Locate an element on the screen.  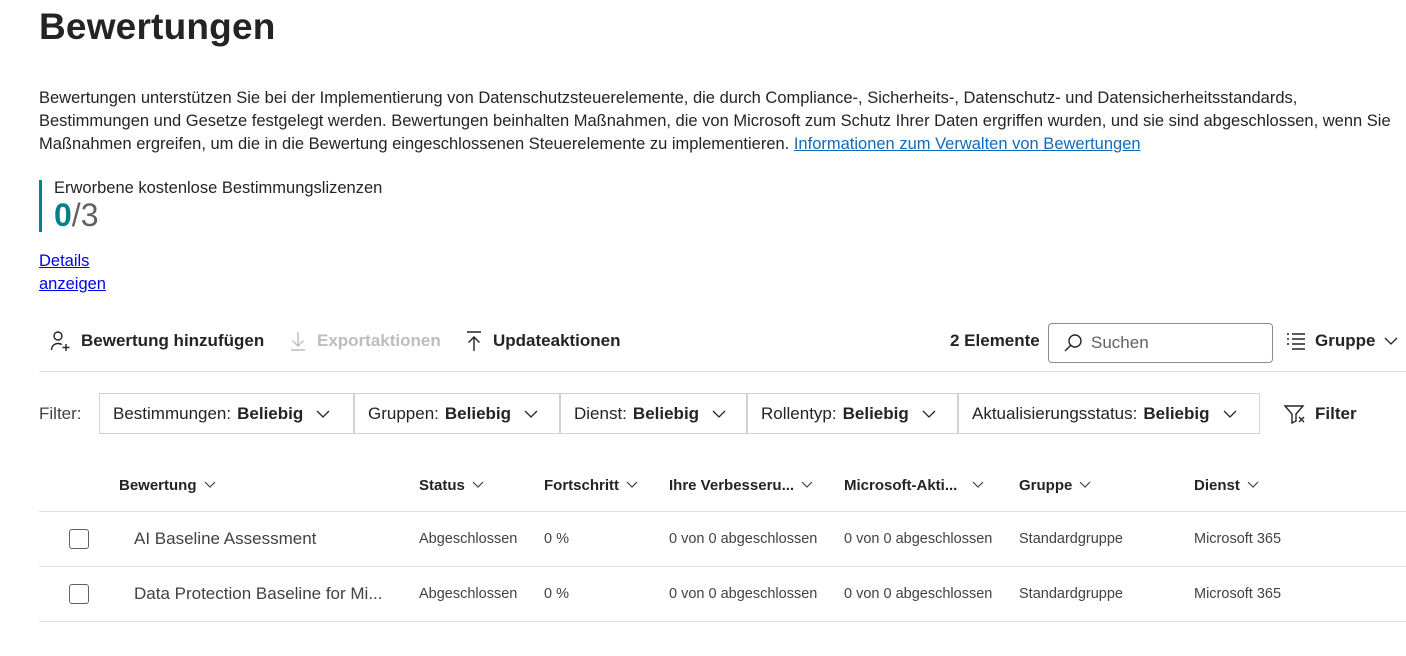
export-actions-button: Exportaktionen is located at coordinates (364, 341).